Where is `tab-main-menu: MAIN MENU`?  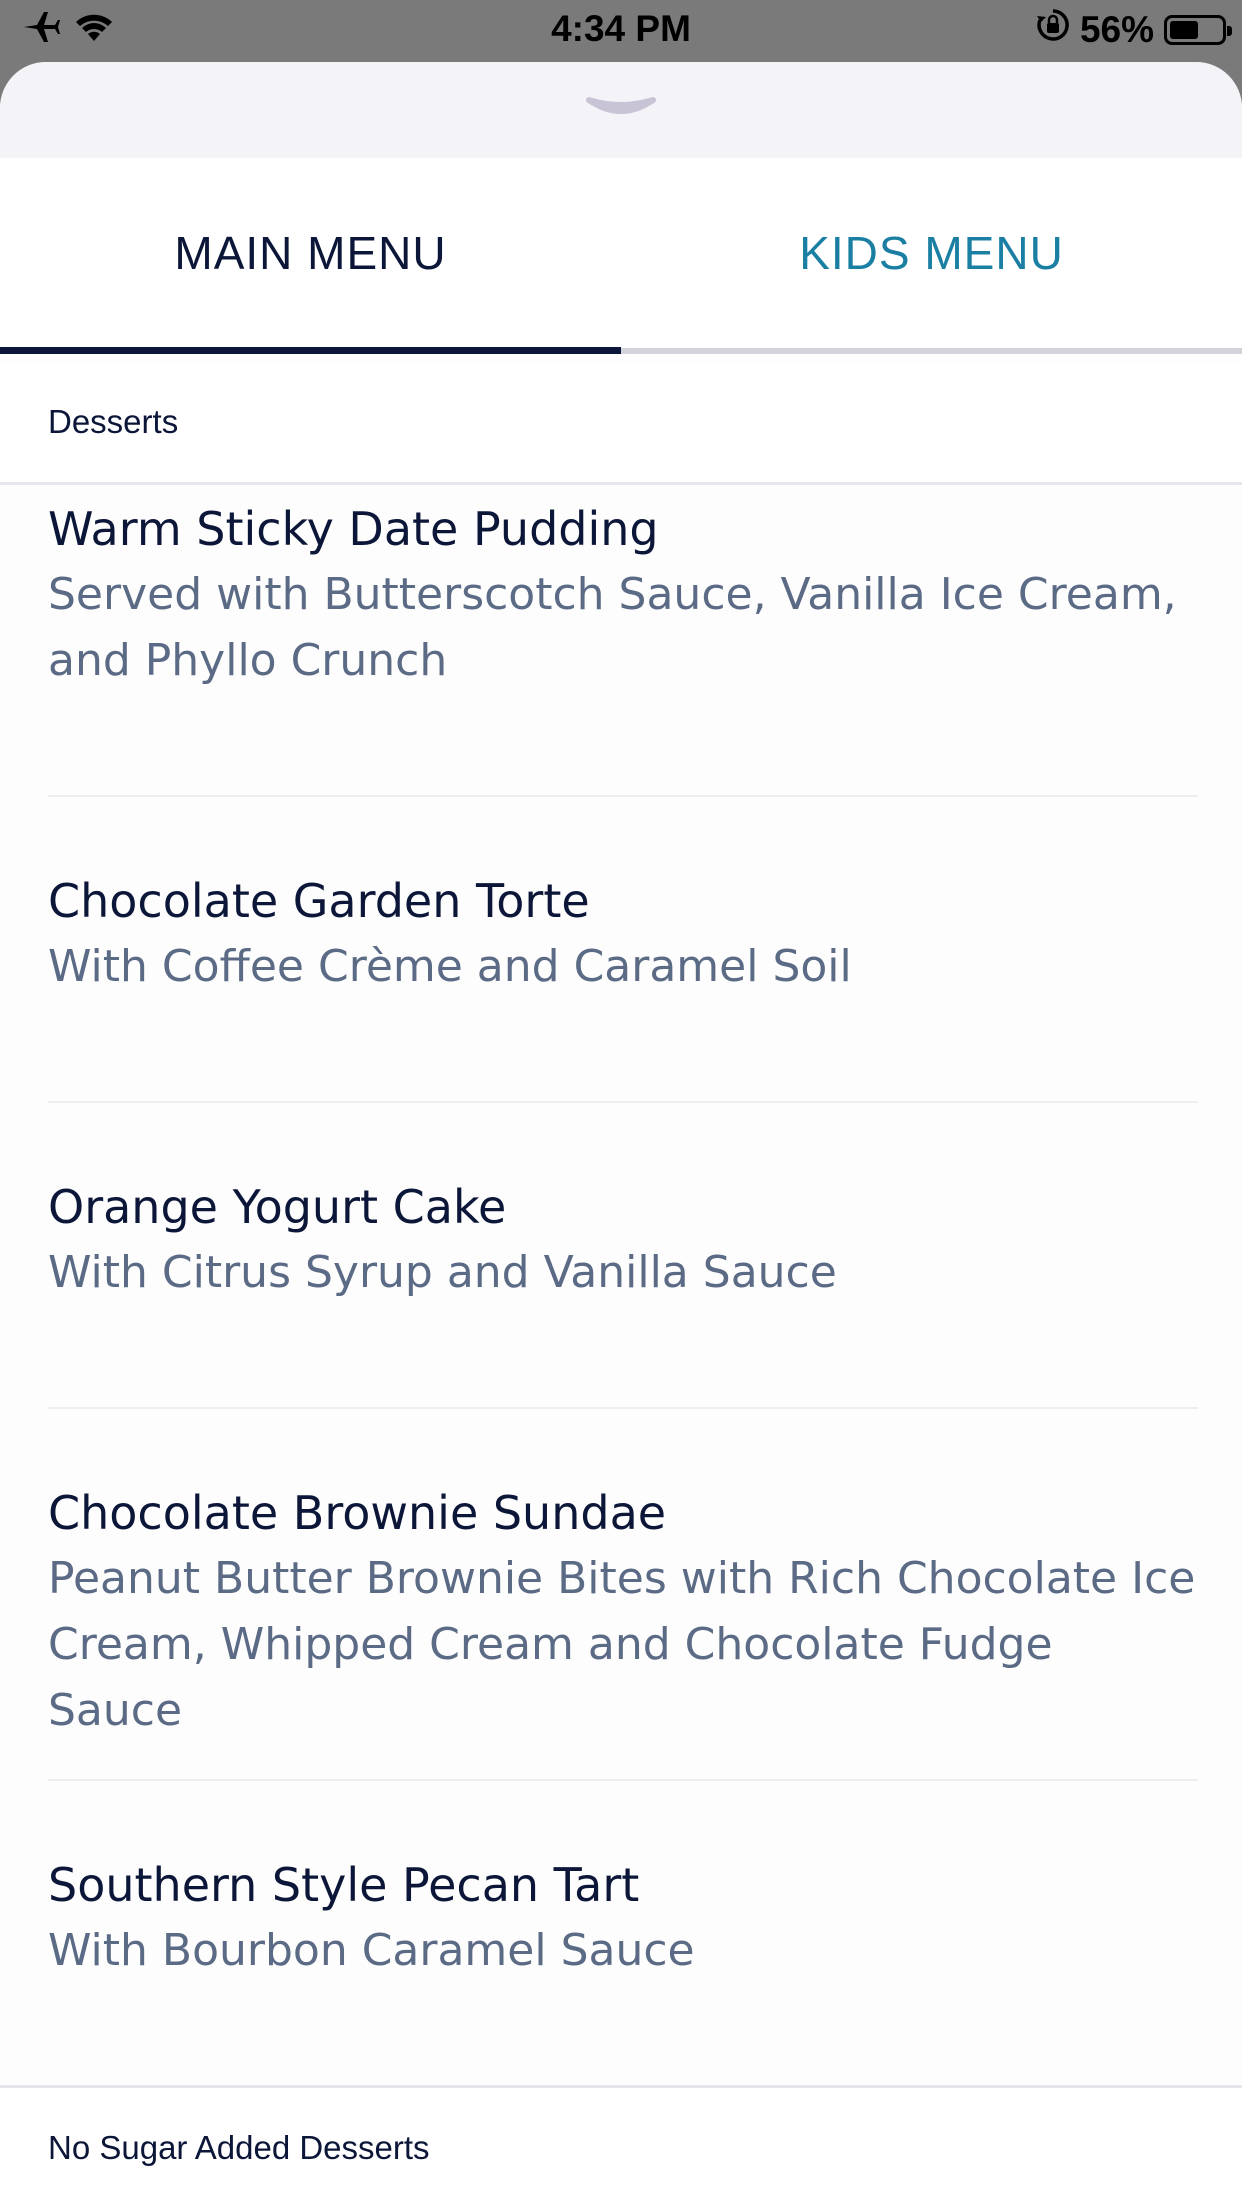
tab-main-menu: MAIN MENU is located at coordinates (310, 253).